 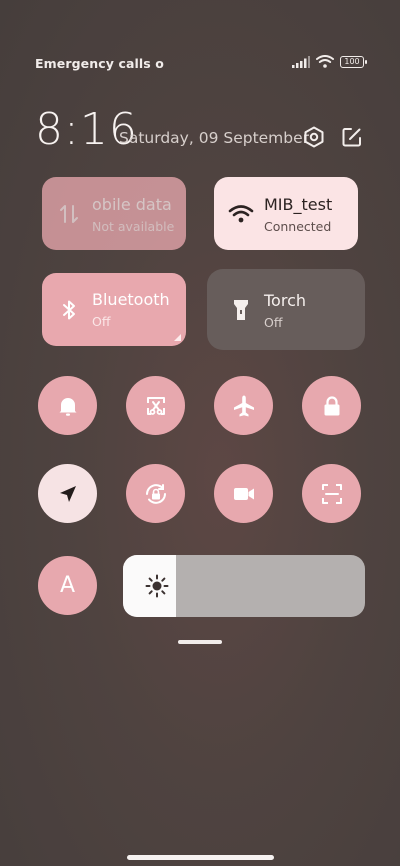 I want to click on location-toggle, so click(x=67, y=493).